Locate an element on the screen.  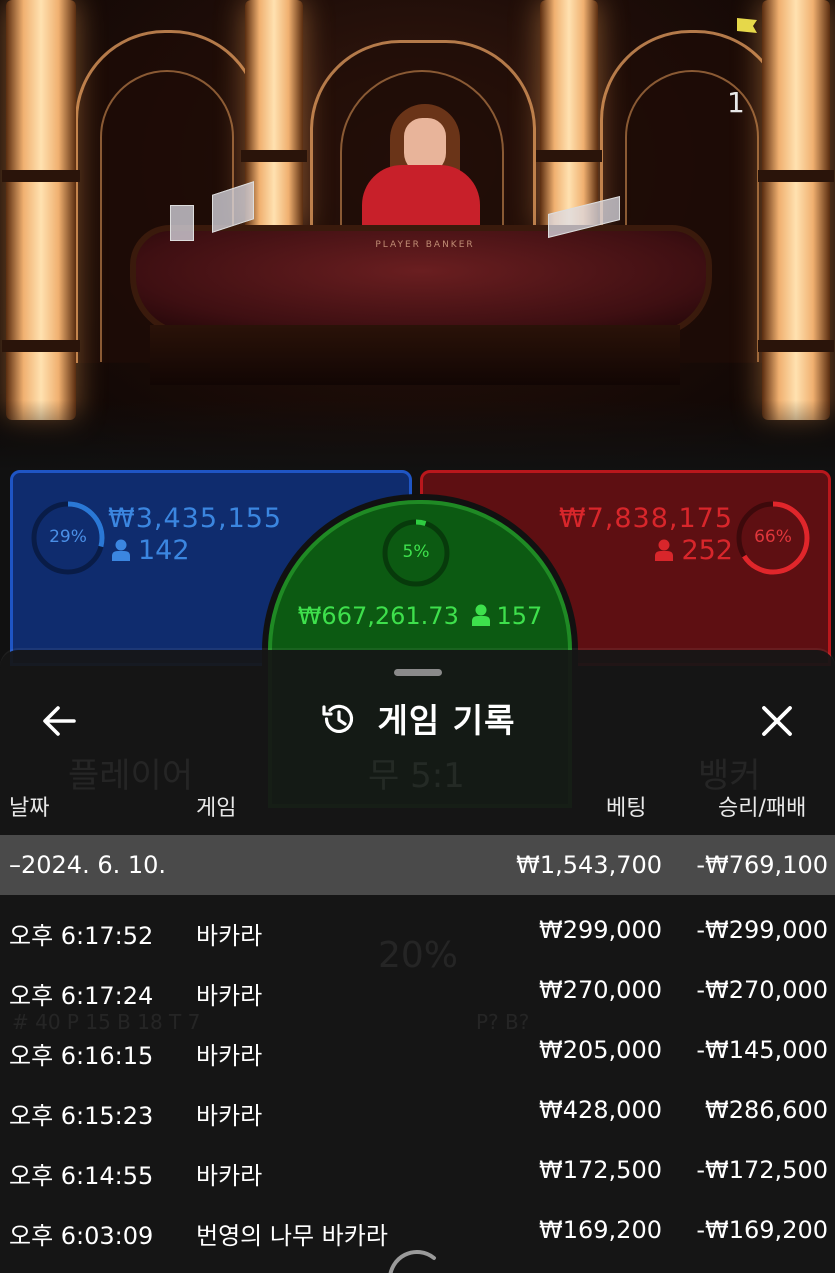
history-clock-icon is located at coordinates (337, 718).